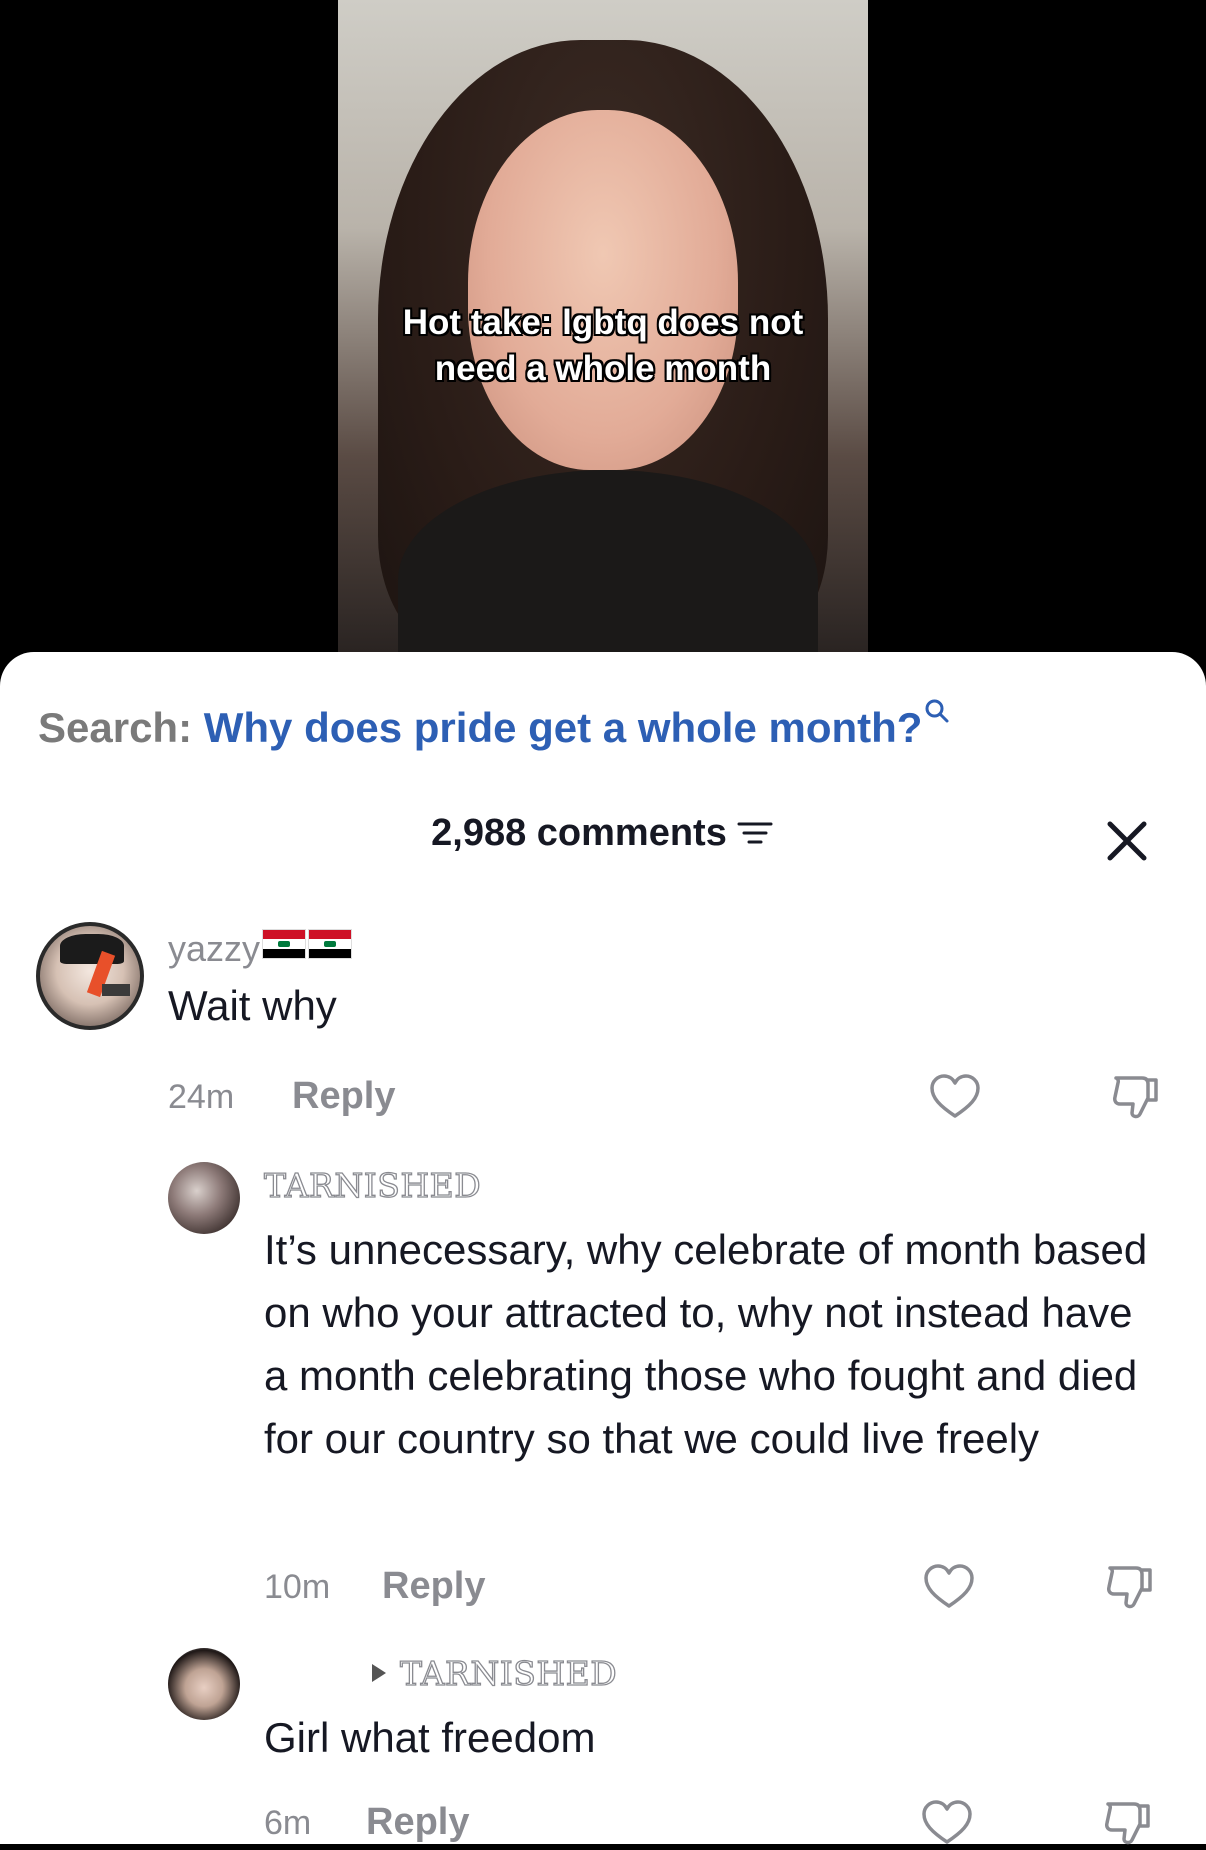  What do you see at coordinates (603, 368) in the screenshot?
I see `video-caption-line-2: need a whole month` at bounding box center [603, 368].